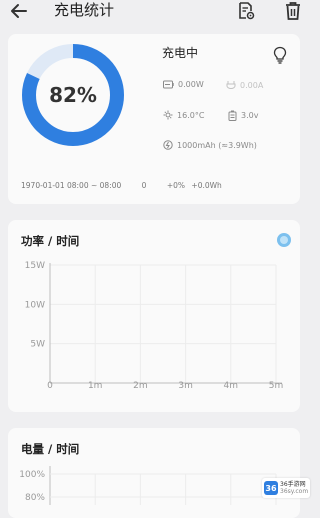 This screenshot has height=518, width=320. I want to click on site-watermark: 36 36手游网 36sy.com, so click(286, 488).